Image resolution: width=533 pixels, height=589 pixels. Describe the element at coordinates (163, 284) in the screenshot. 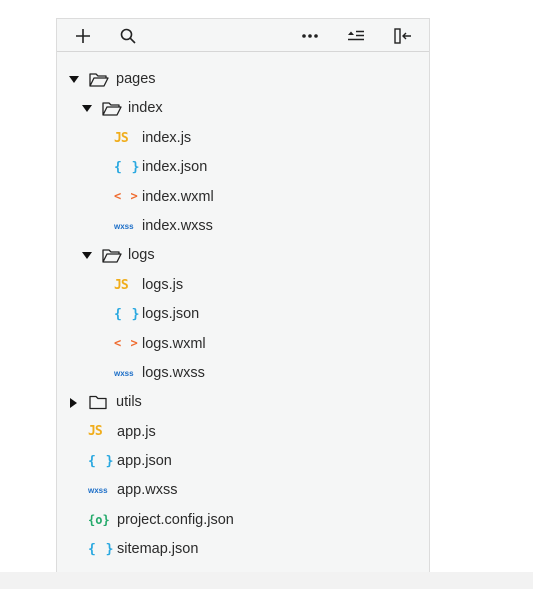

I see `file-label: logs.js` at that location.